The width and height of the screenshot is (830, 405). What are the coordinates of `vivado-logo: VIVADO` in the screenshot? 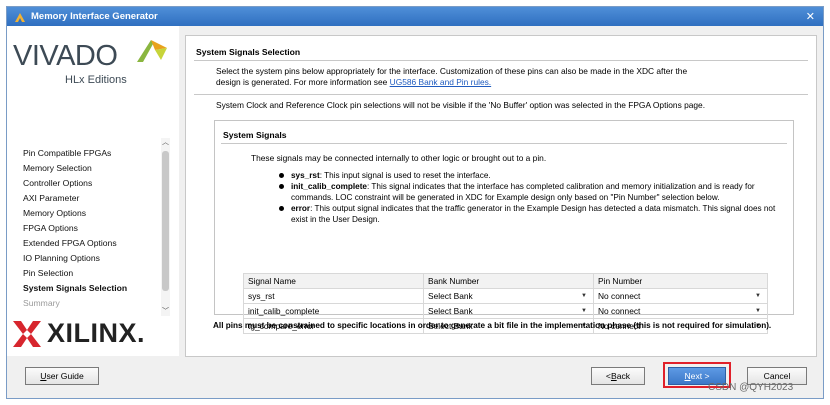 It's located at (65, 56).